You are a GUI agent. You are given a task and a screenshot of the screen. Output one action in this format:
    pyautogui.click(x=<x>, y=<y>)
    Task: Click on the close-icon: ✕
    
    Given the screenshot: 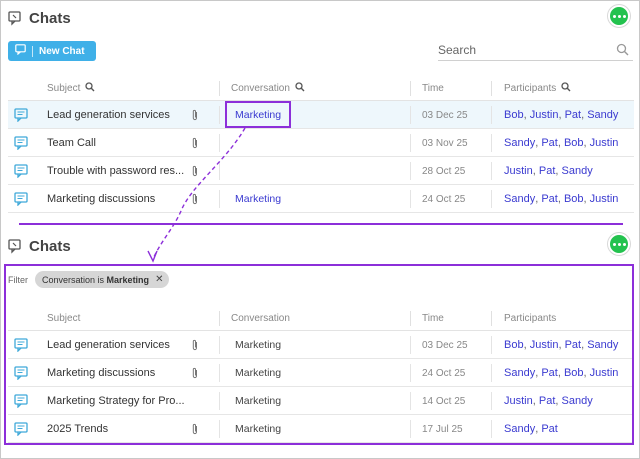 What is the action you would take?
    pyautogui.click(x=159, y=279)
    